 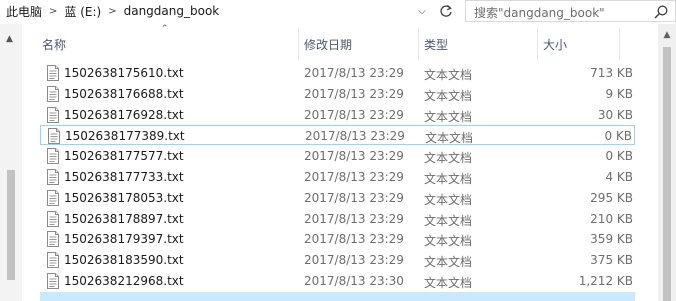 I want to click on column-header-size: 大小, so click(x=555, y=44).